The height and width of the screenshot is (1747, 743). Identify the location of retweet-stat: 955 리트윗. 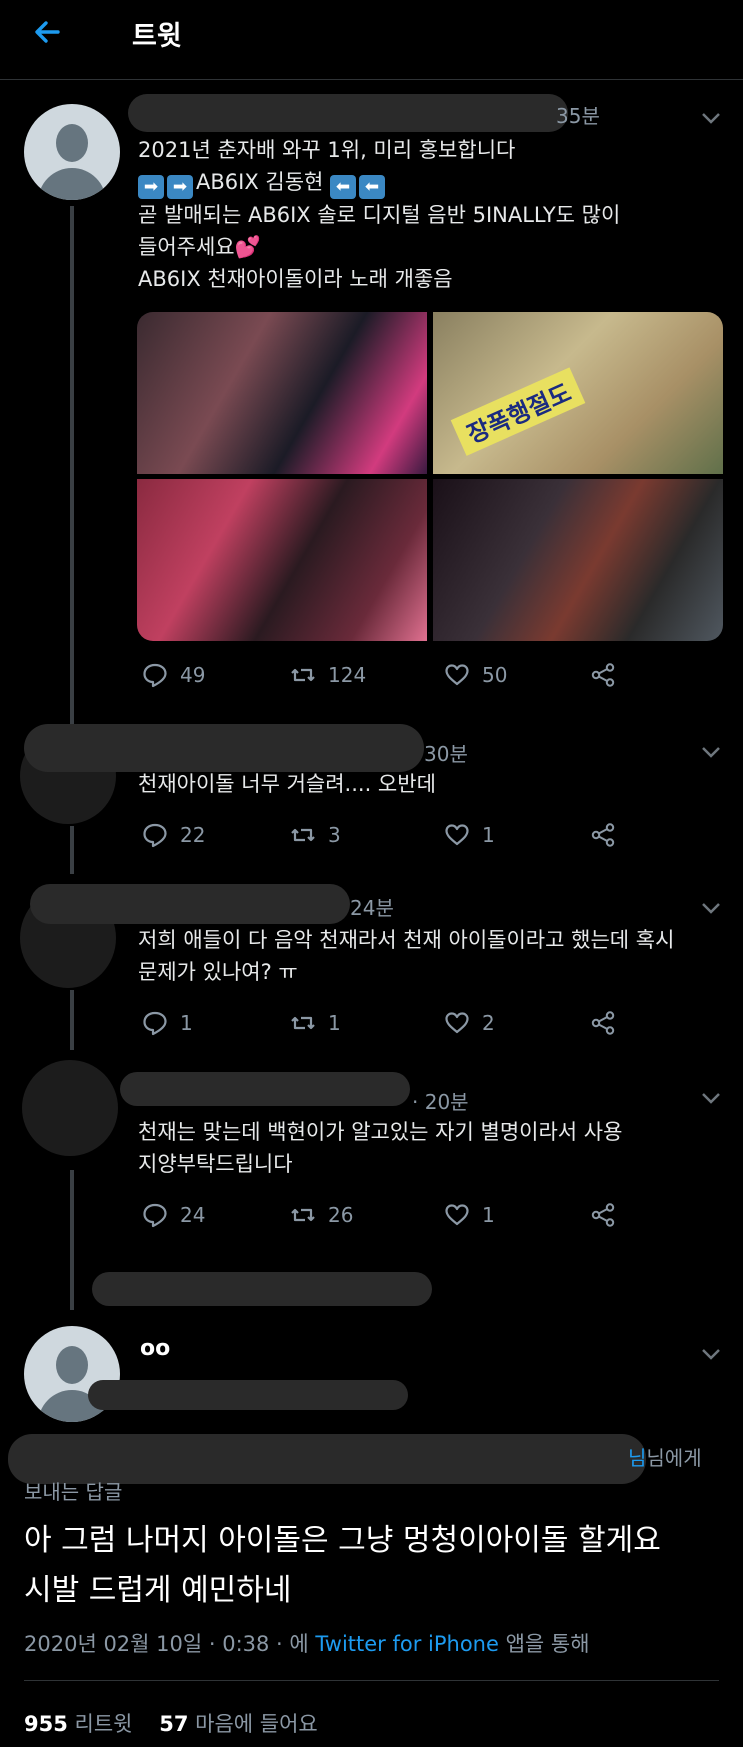
(78, 1724).